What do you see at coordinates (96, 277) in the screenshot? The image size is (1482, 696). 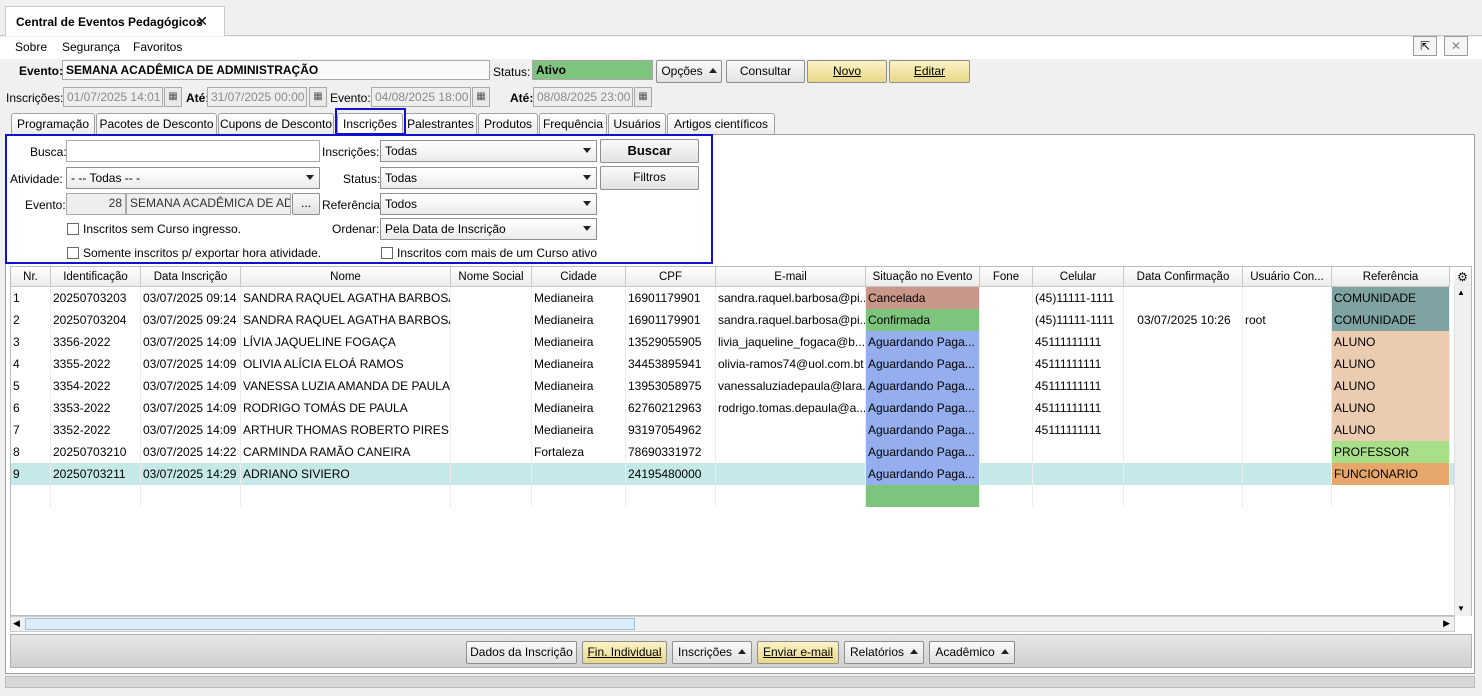 I see `column-header: Identificação` at bounding box center [96, 277].